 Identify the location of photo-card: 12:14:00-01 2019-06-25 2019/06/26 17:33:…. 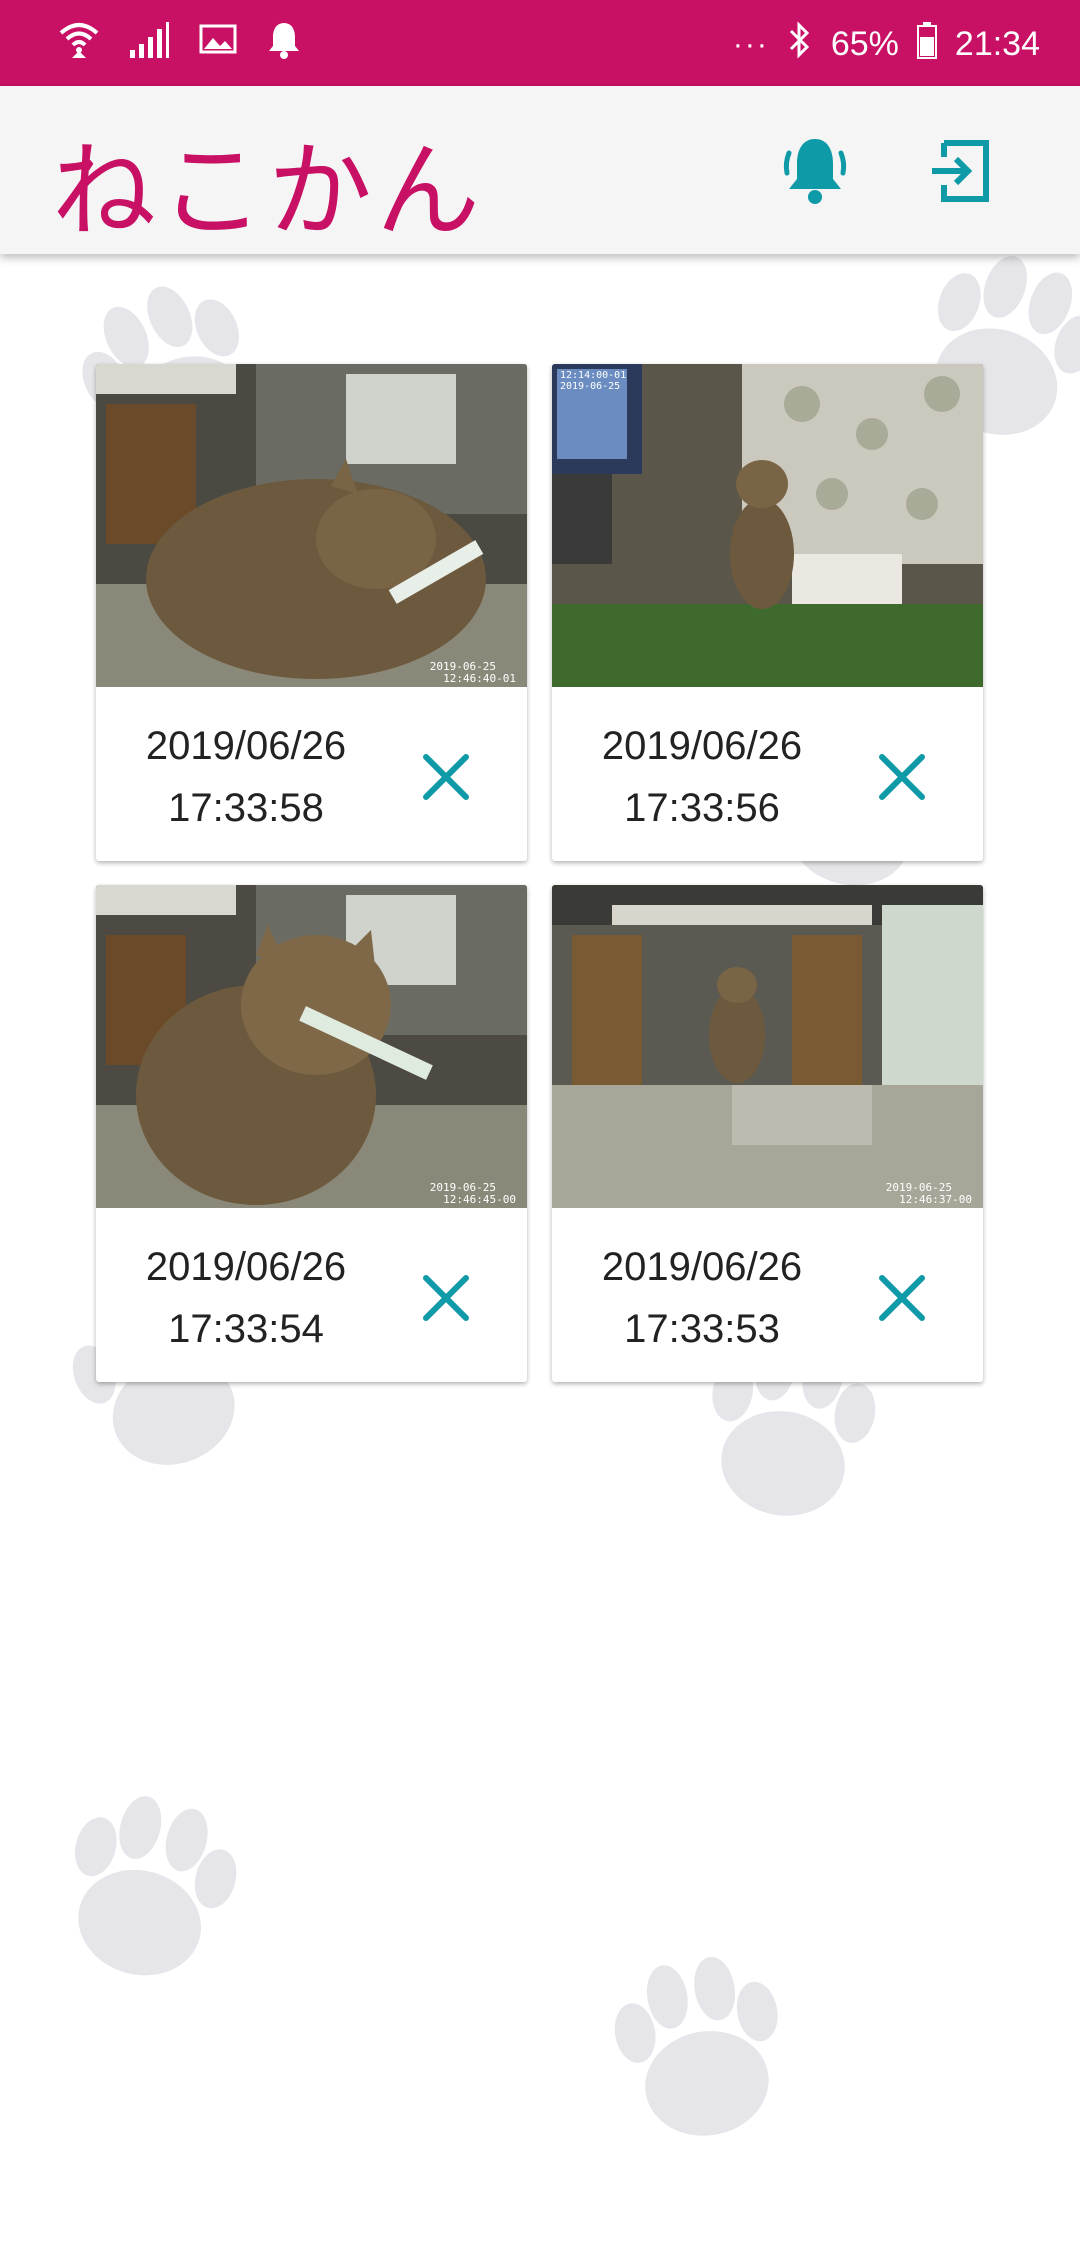
(767, 612).